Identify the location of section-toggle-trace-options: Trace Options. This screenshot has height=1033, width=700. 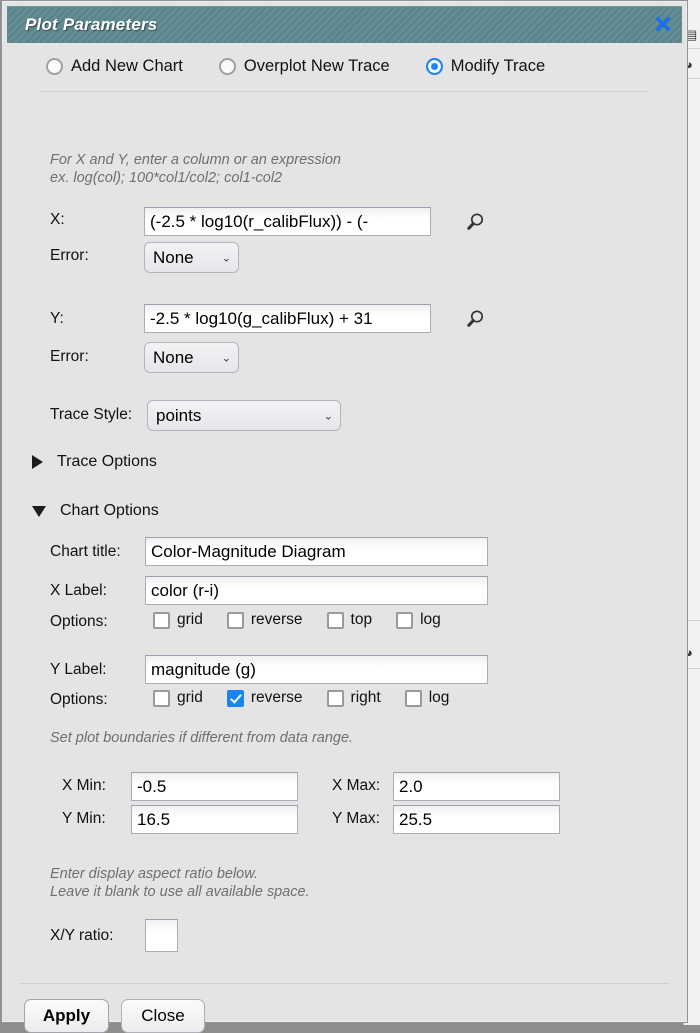
(79, 462).